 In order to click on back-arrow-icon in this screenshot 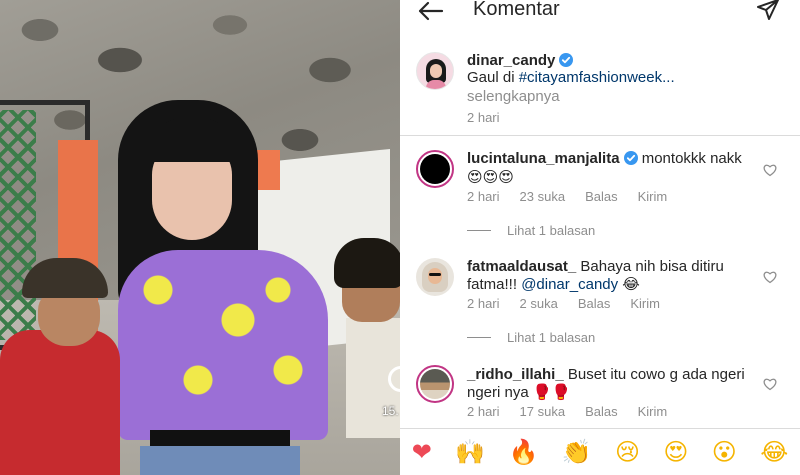, I will do `click(430, 11)`.